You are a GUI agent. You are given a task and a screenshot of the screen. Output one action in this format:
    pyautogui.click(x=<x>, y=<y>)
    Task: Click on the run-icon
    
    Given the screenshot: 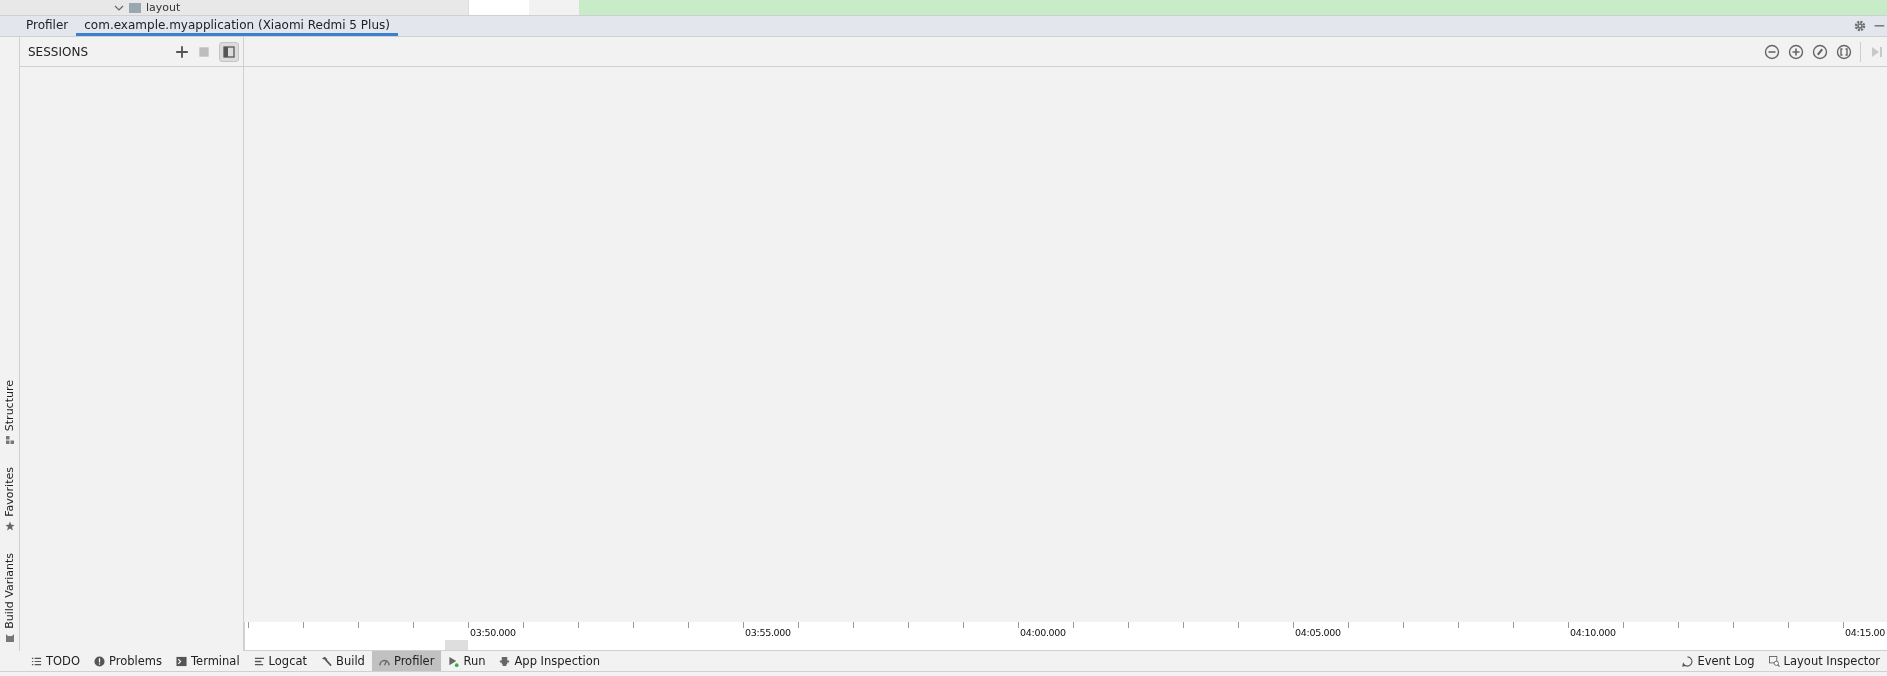 What is the action you would take?
    pyautogui.click(x=454, y=661)
    